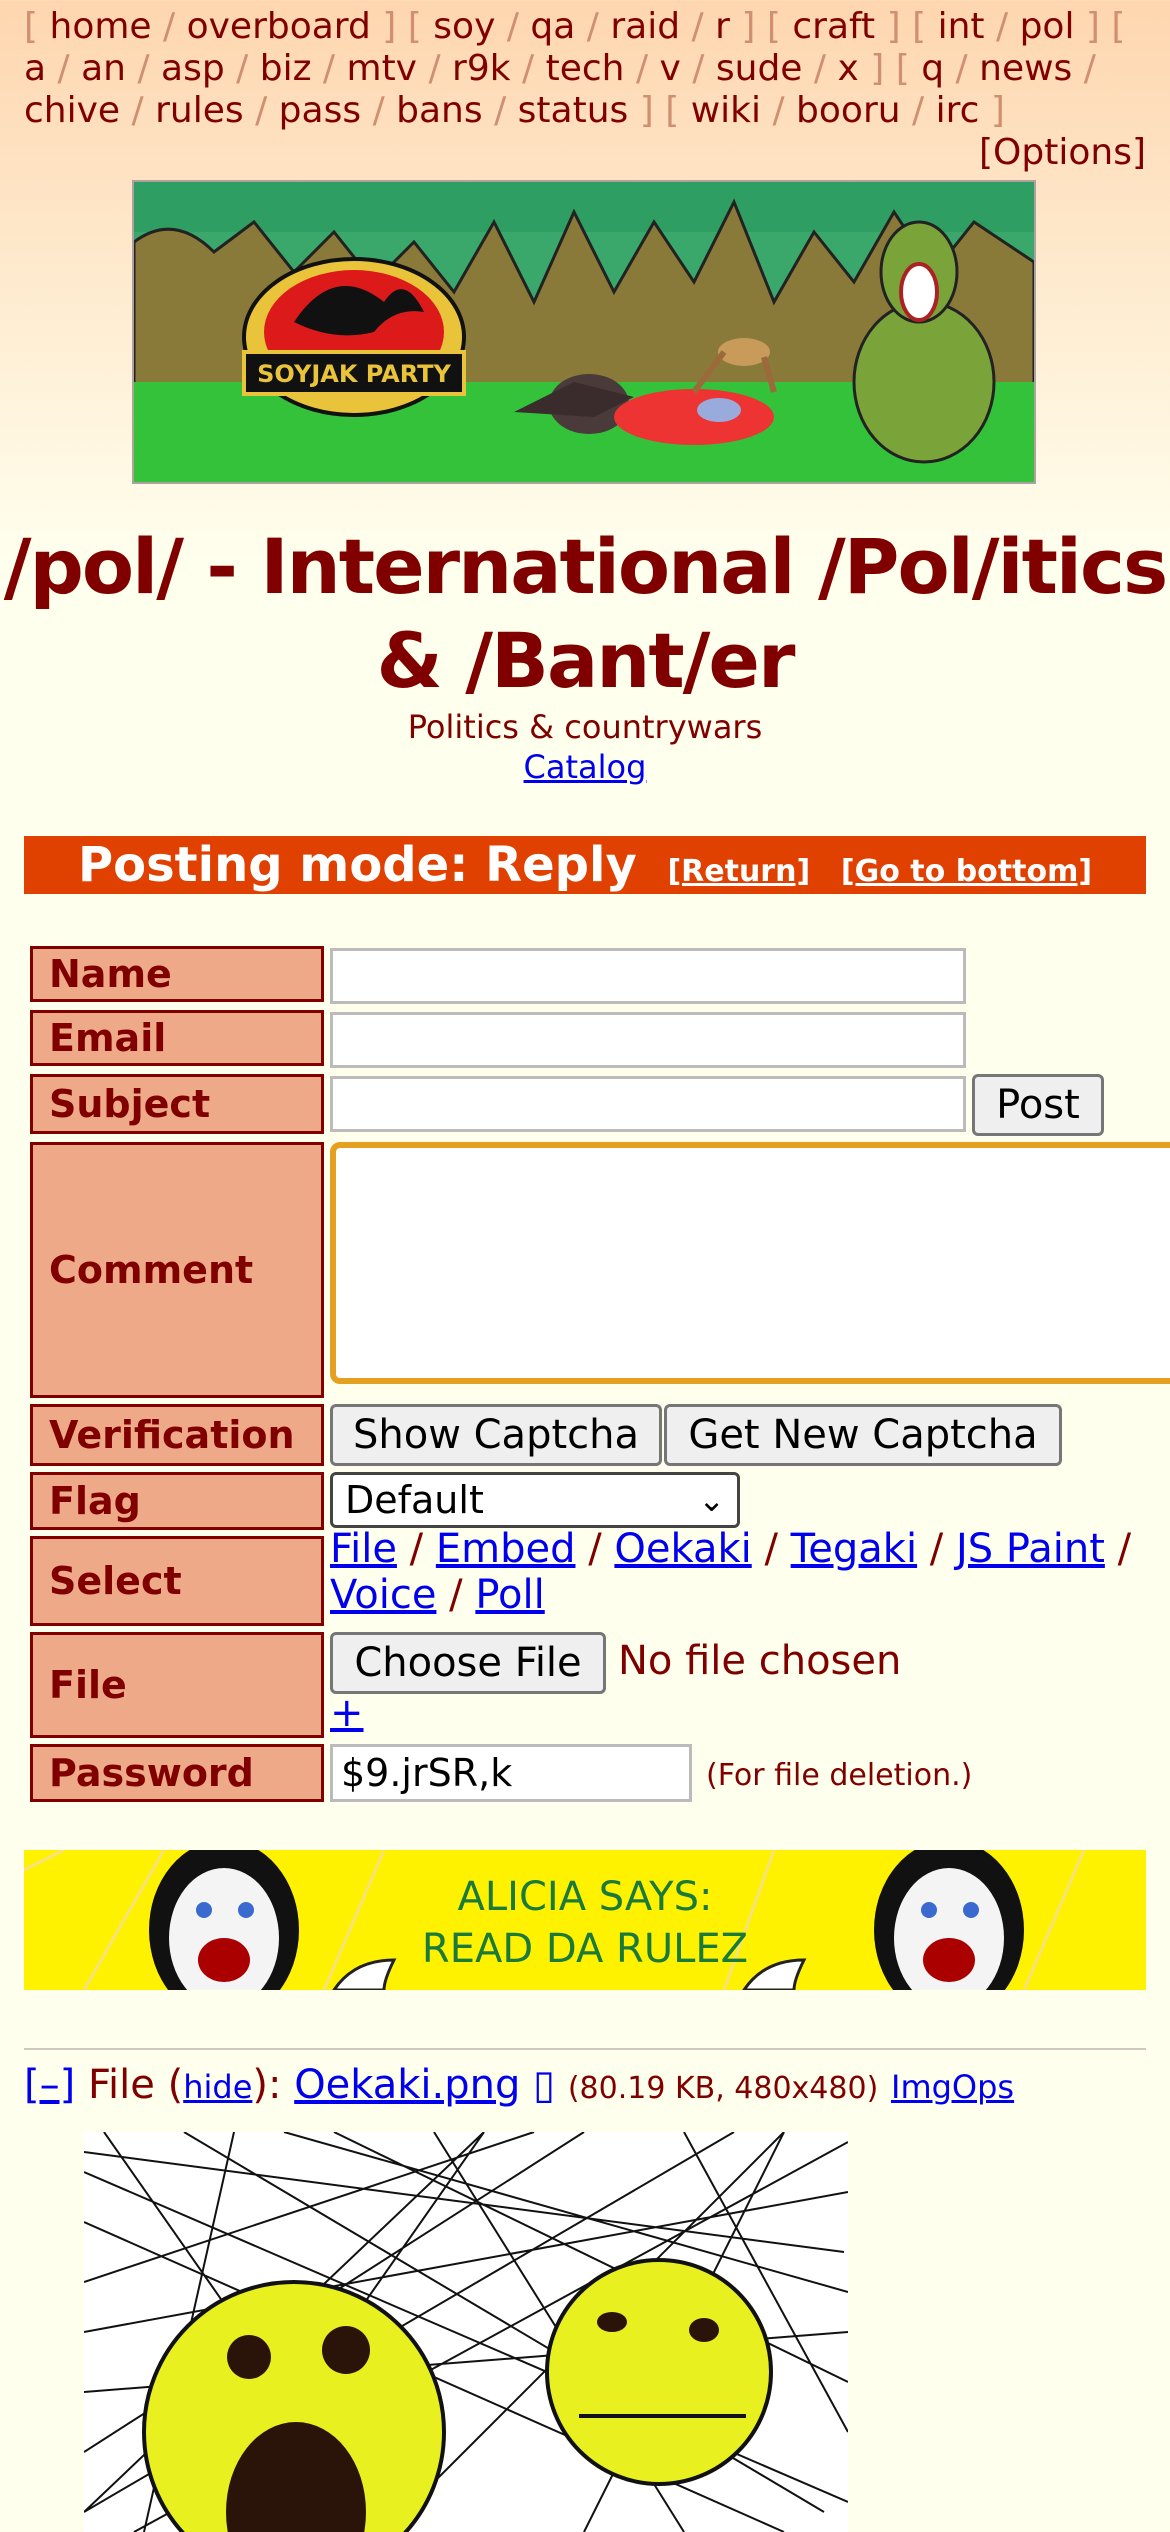 This screenshot has width=1170, height=2532. I want to click on posting-mode-label: Posting mode: Reply, so click(357, 865).